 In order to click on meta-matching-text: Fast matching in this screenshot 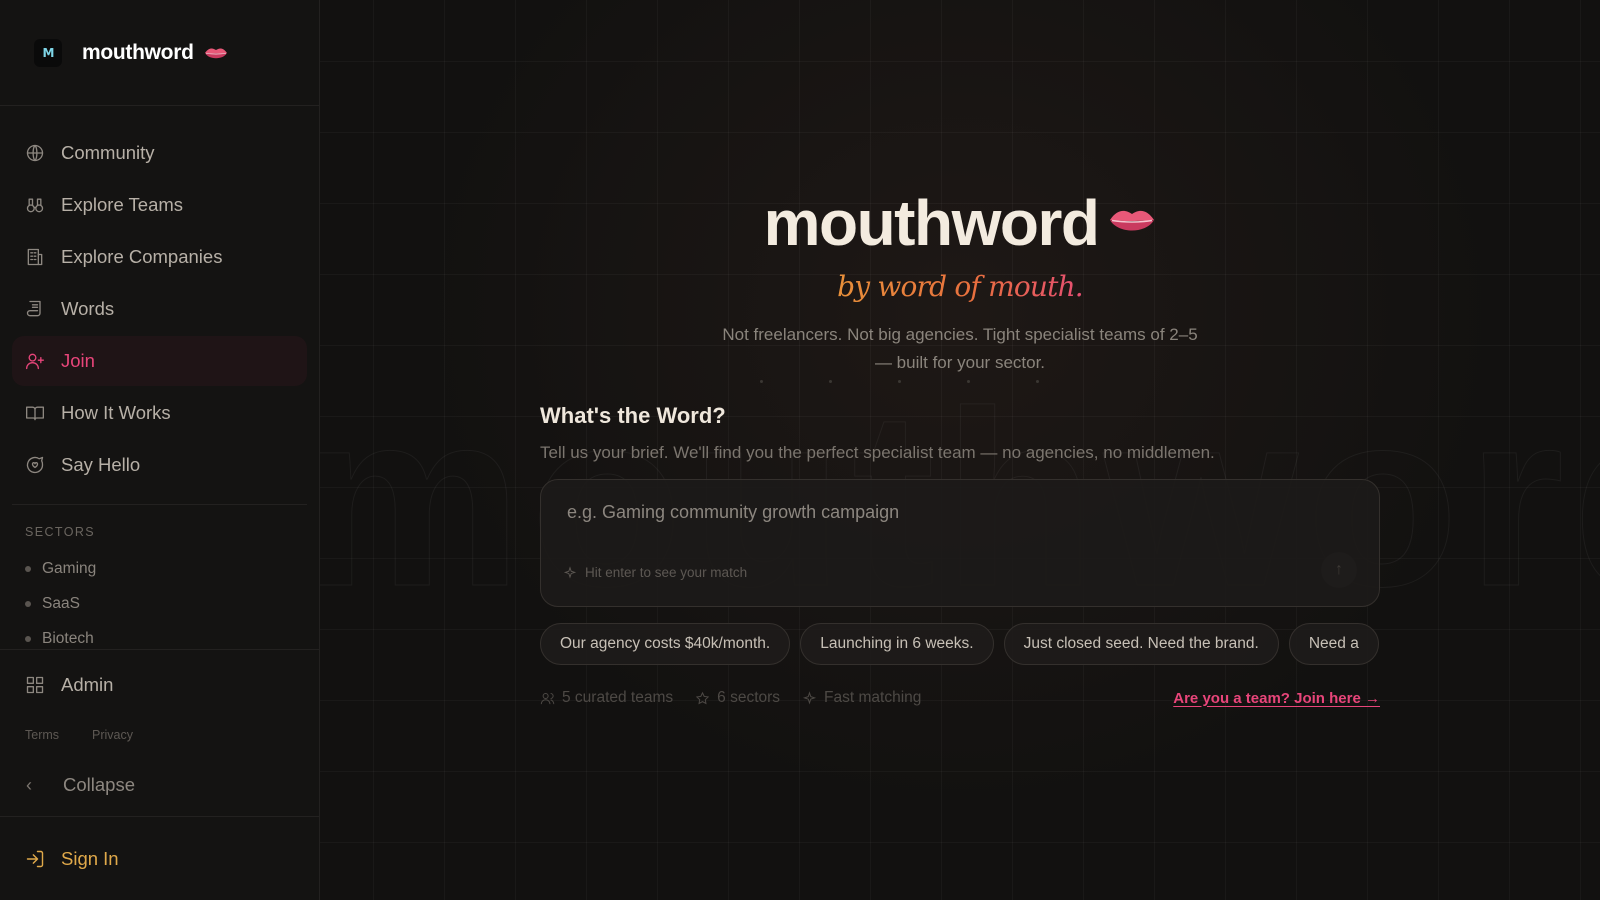, I will do `click(873, 697)`.